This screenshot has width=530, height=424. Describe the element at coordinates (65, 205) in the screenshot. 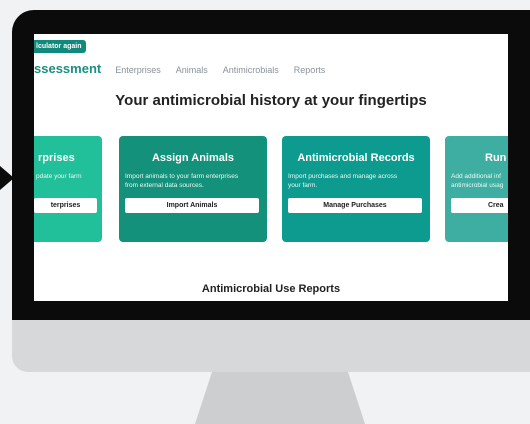

I see `manage-enterprises-button: terprises` at that location.